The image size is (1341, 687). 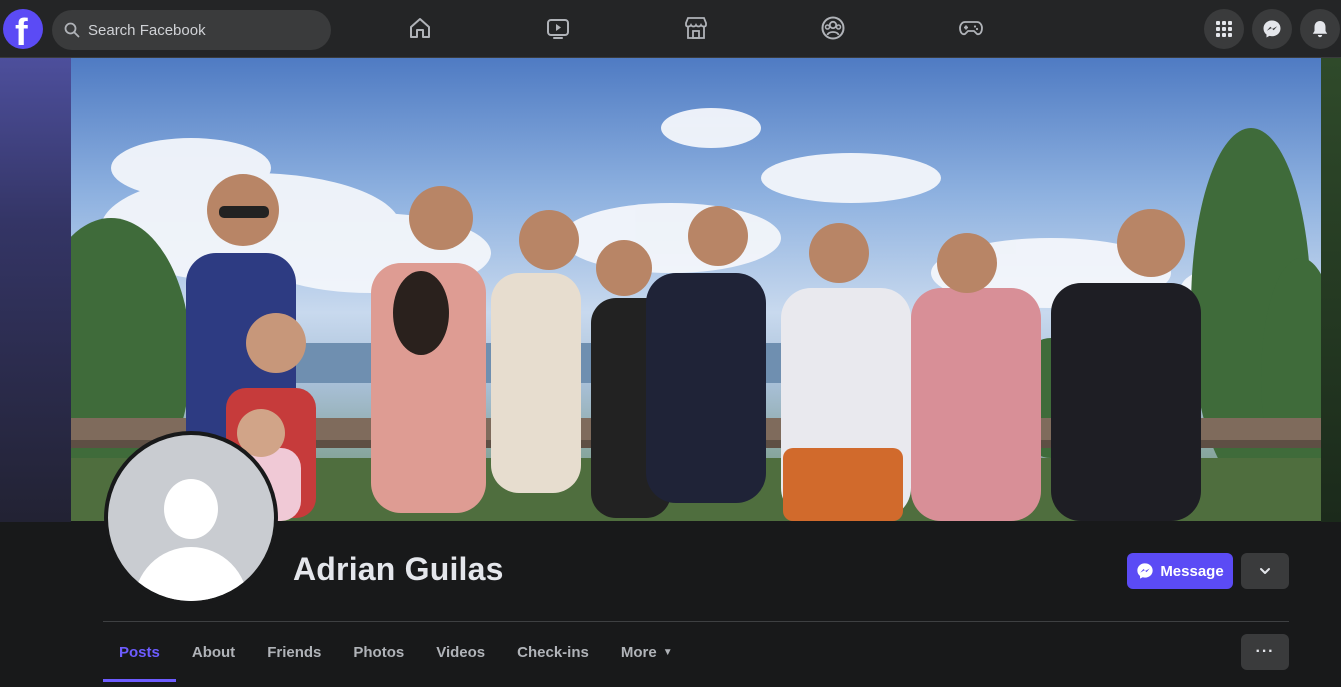 I want to click on menu-grid-icon, so click(x=1224, y=29).